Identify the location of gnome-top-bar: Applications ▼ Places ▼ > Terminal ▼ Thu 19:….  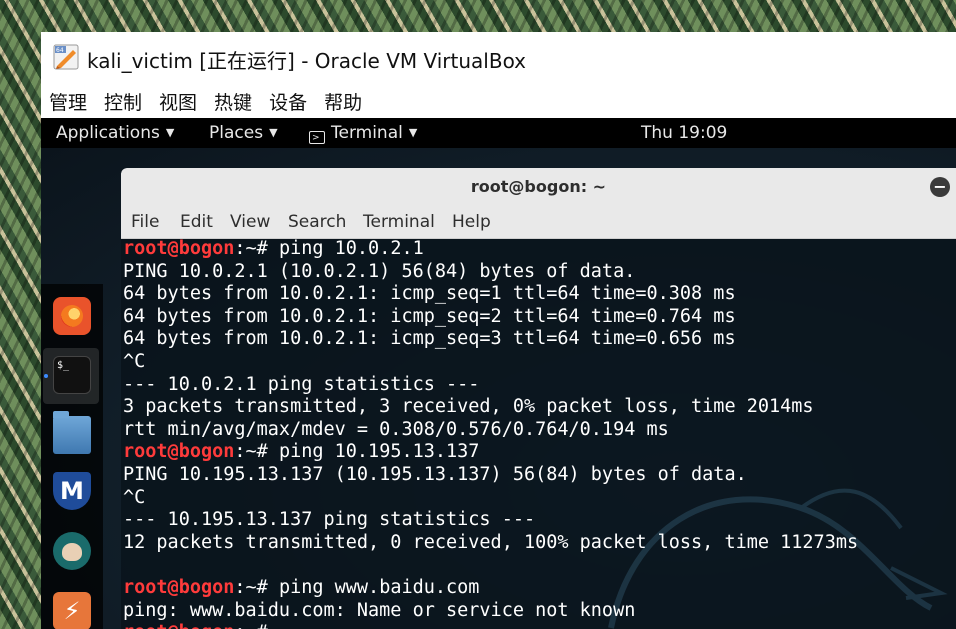
(498, 133).